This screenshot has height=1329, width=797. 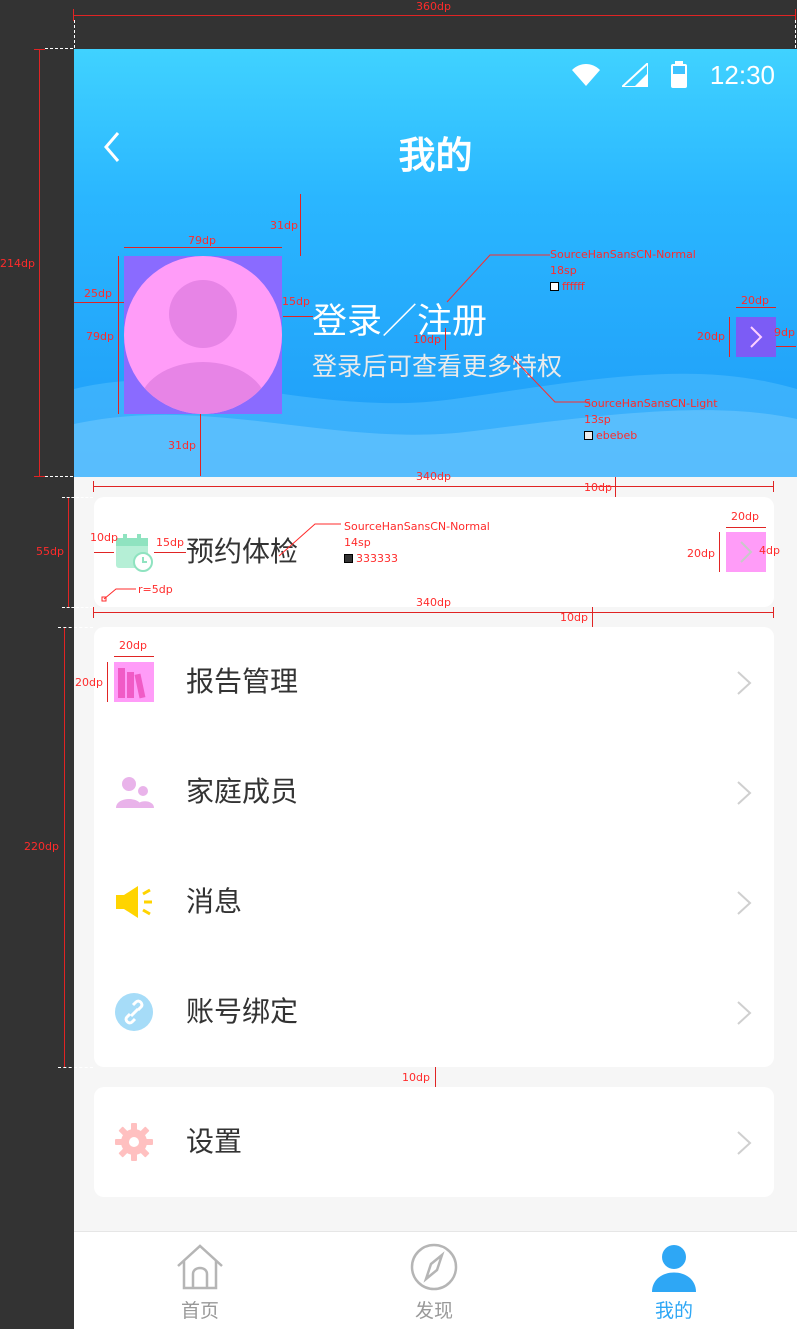 What do you see at coordinates (434, 682) in the screenshot?
I see `menu-item-reports: 报告管理` at bounding box center [434, 682].